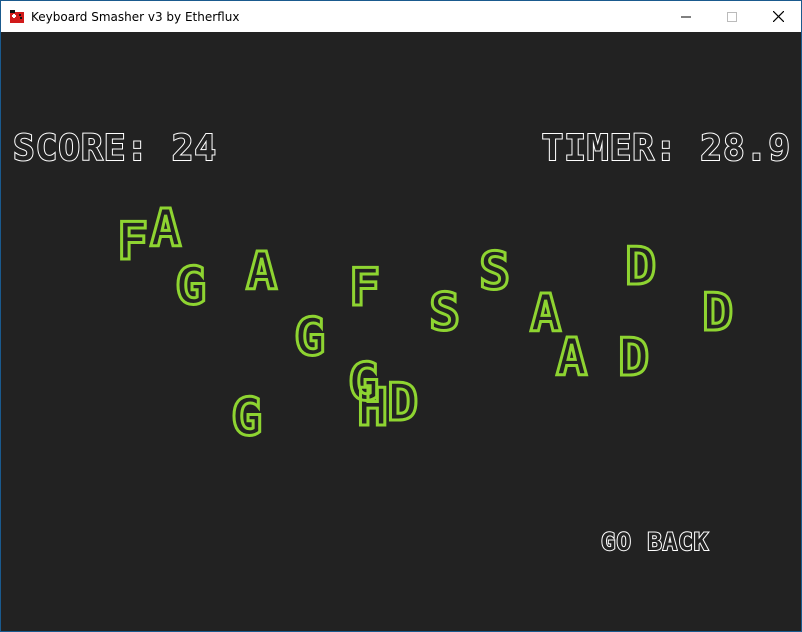 The height and width of the screenshot is (632, 802). Describe the element at coordinates (401, 16) in the screenshot. I see `title-bar: Keyboard Smasher v3 by Etherflux` at that location.